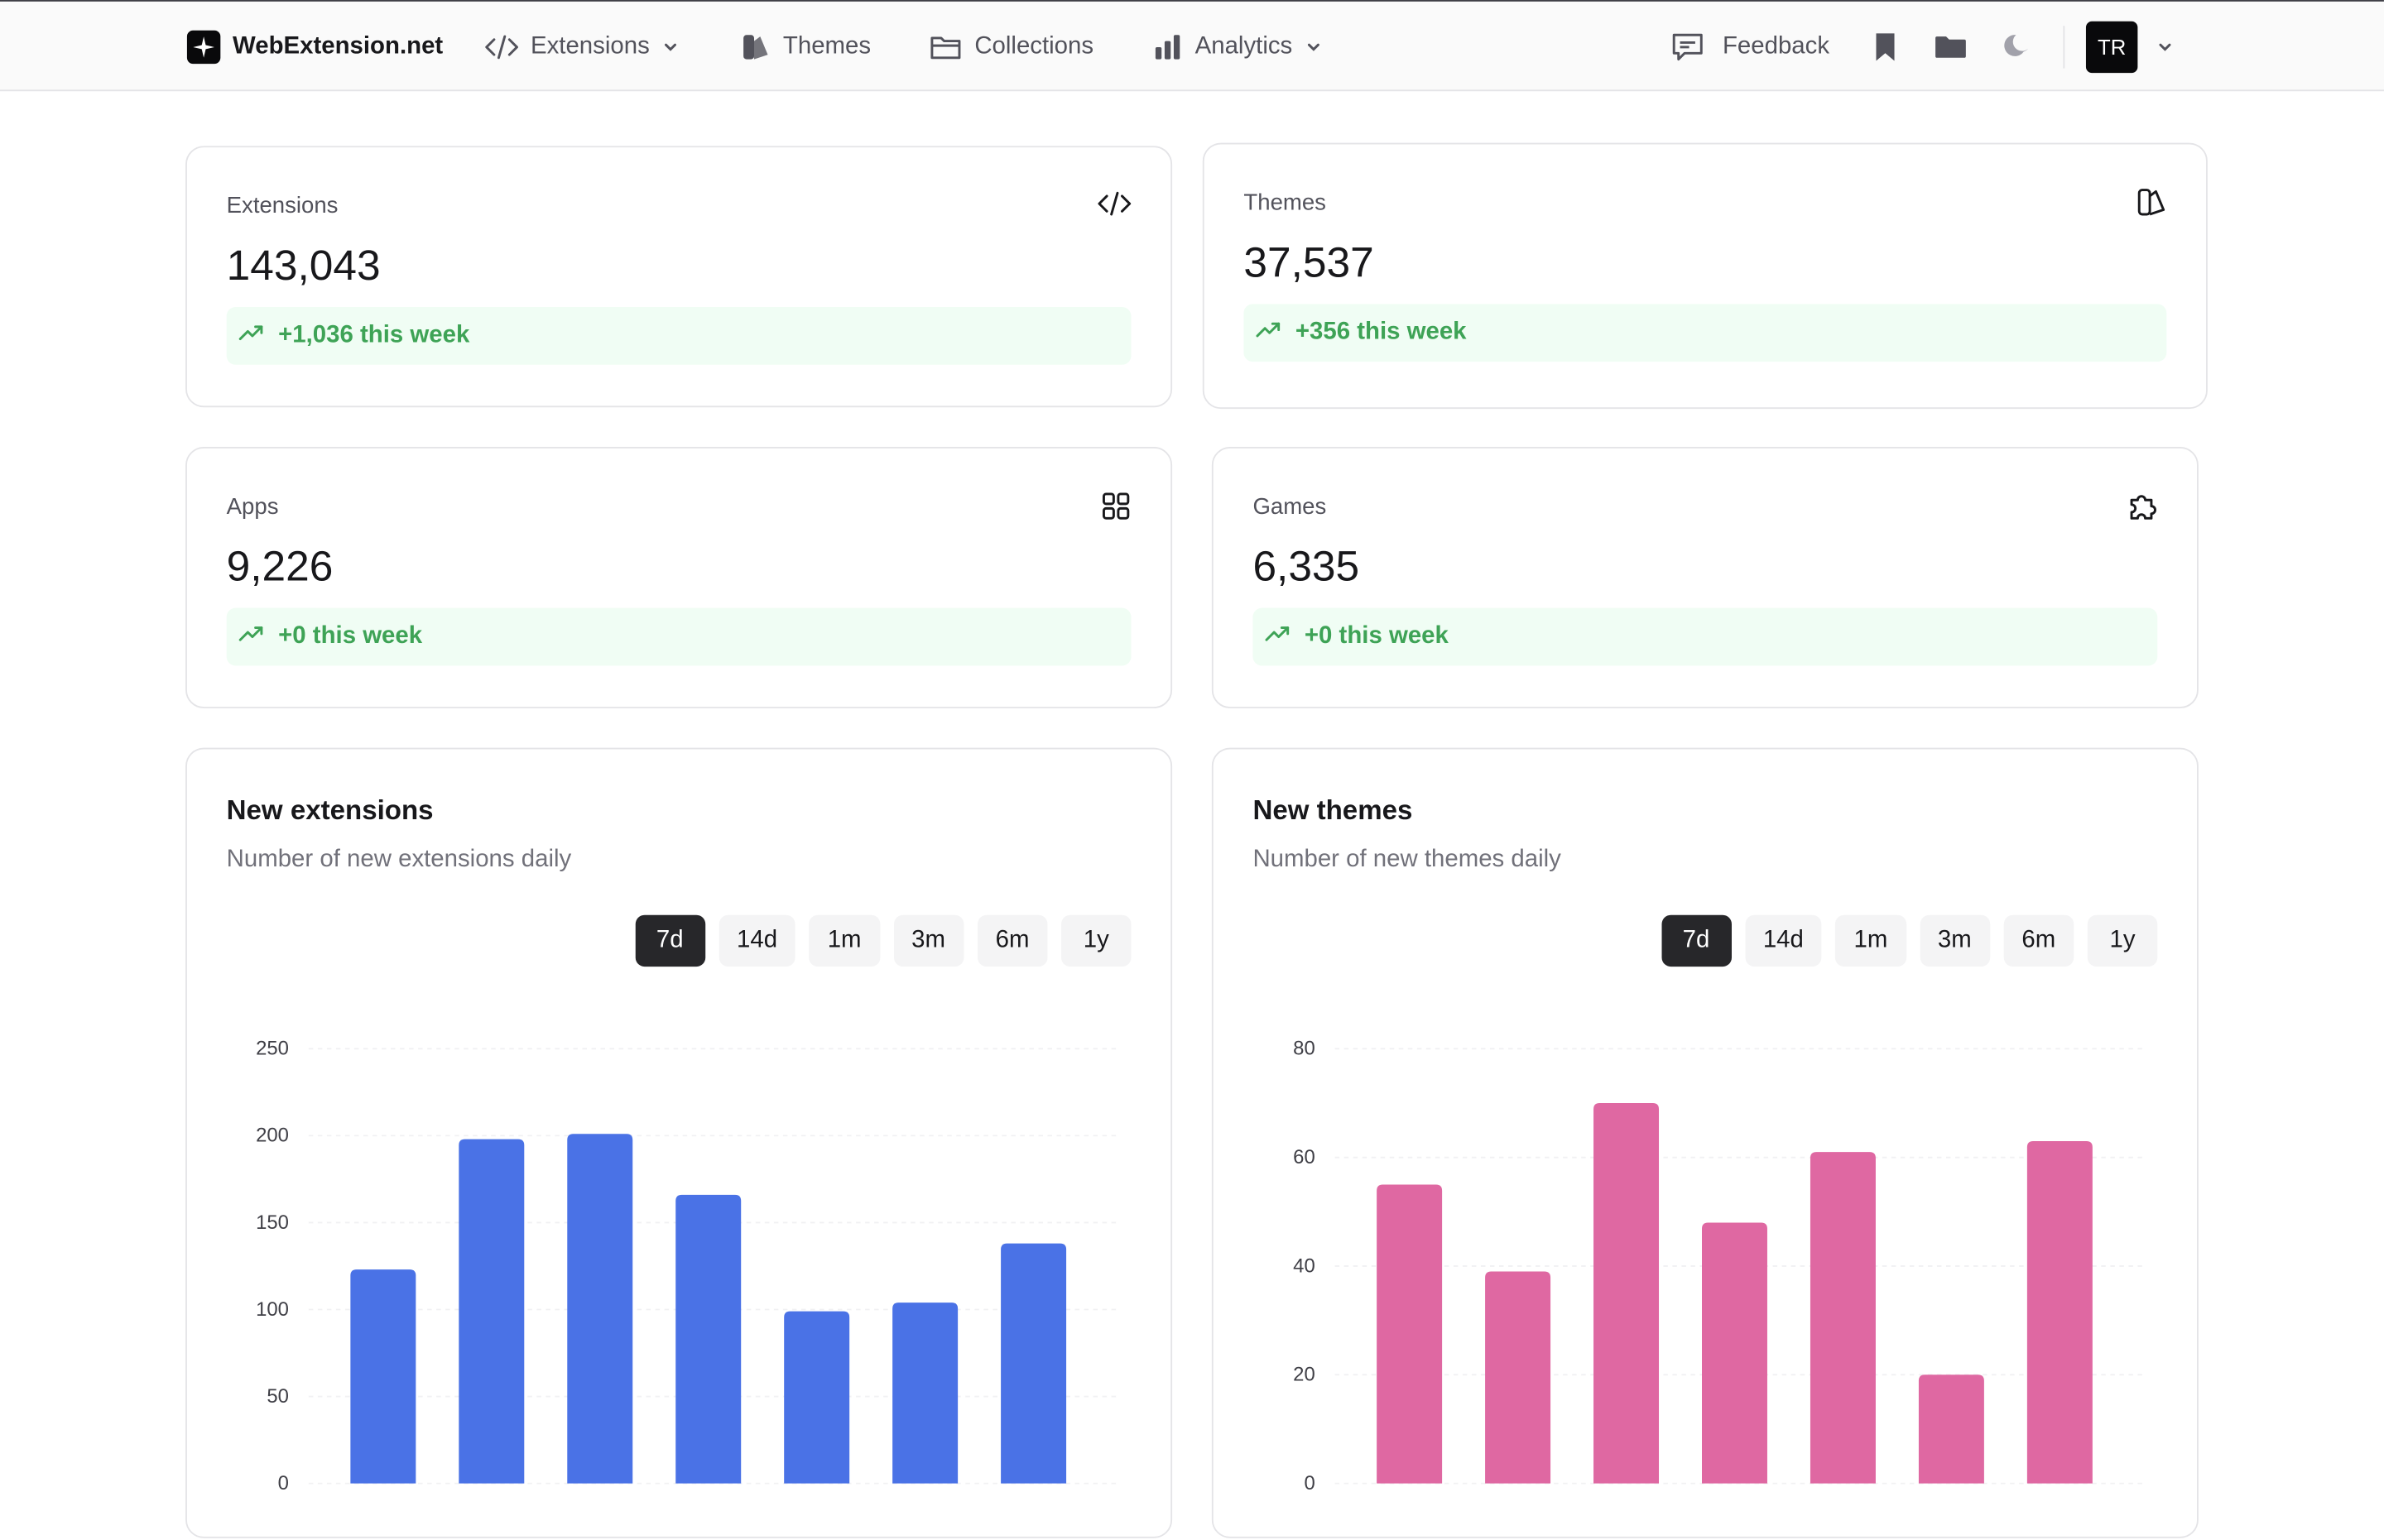  Describe the element at coordinates (272, 1222) in the screenshot. I see `y-tick-label: 150` at that location.